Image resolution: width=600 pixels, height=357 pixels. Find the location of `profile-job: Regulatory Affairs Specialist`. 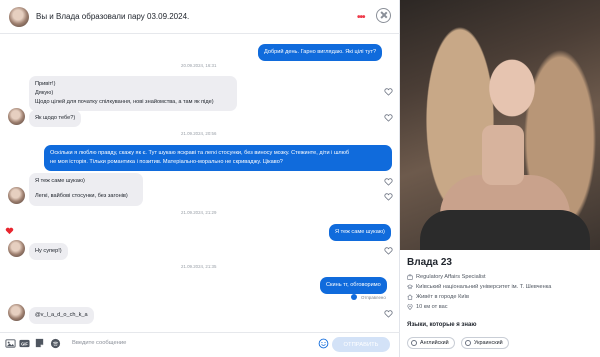

profile-job: Regulatory Affairs Specialist is located at coordinates (446, 277).